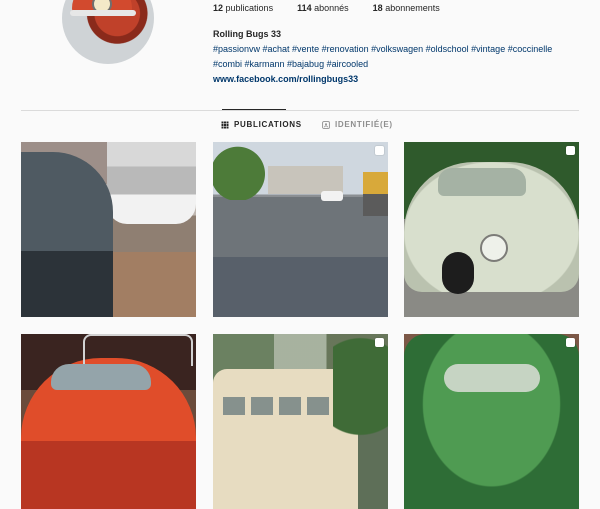 This screenshot has width=600, height=509. What do you see at coordinates (305, 180) in the screenshot?
I see `photo-building` at bounding box center [305, 180].